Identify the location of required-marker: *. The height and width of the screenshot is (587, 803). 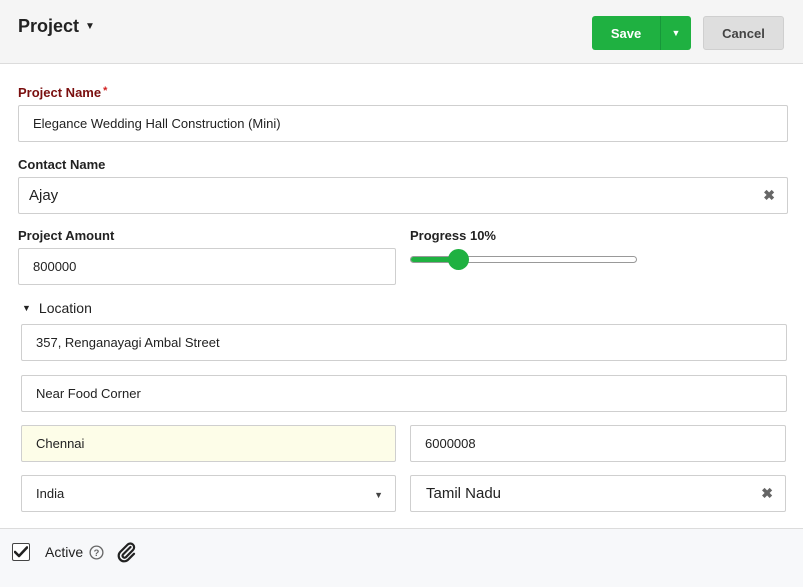
(105, 91).